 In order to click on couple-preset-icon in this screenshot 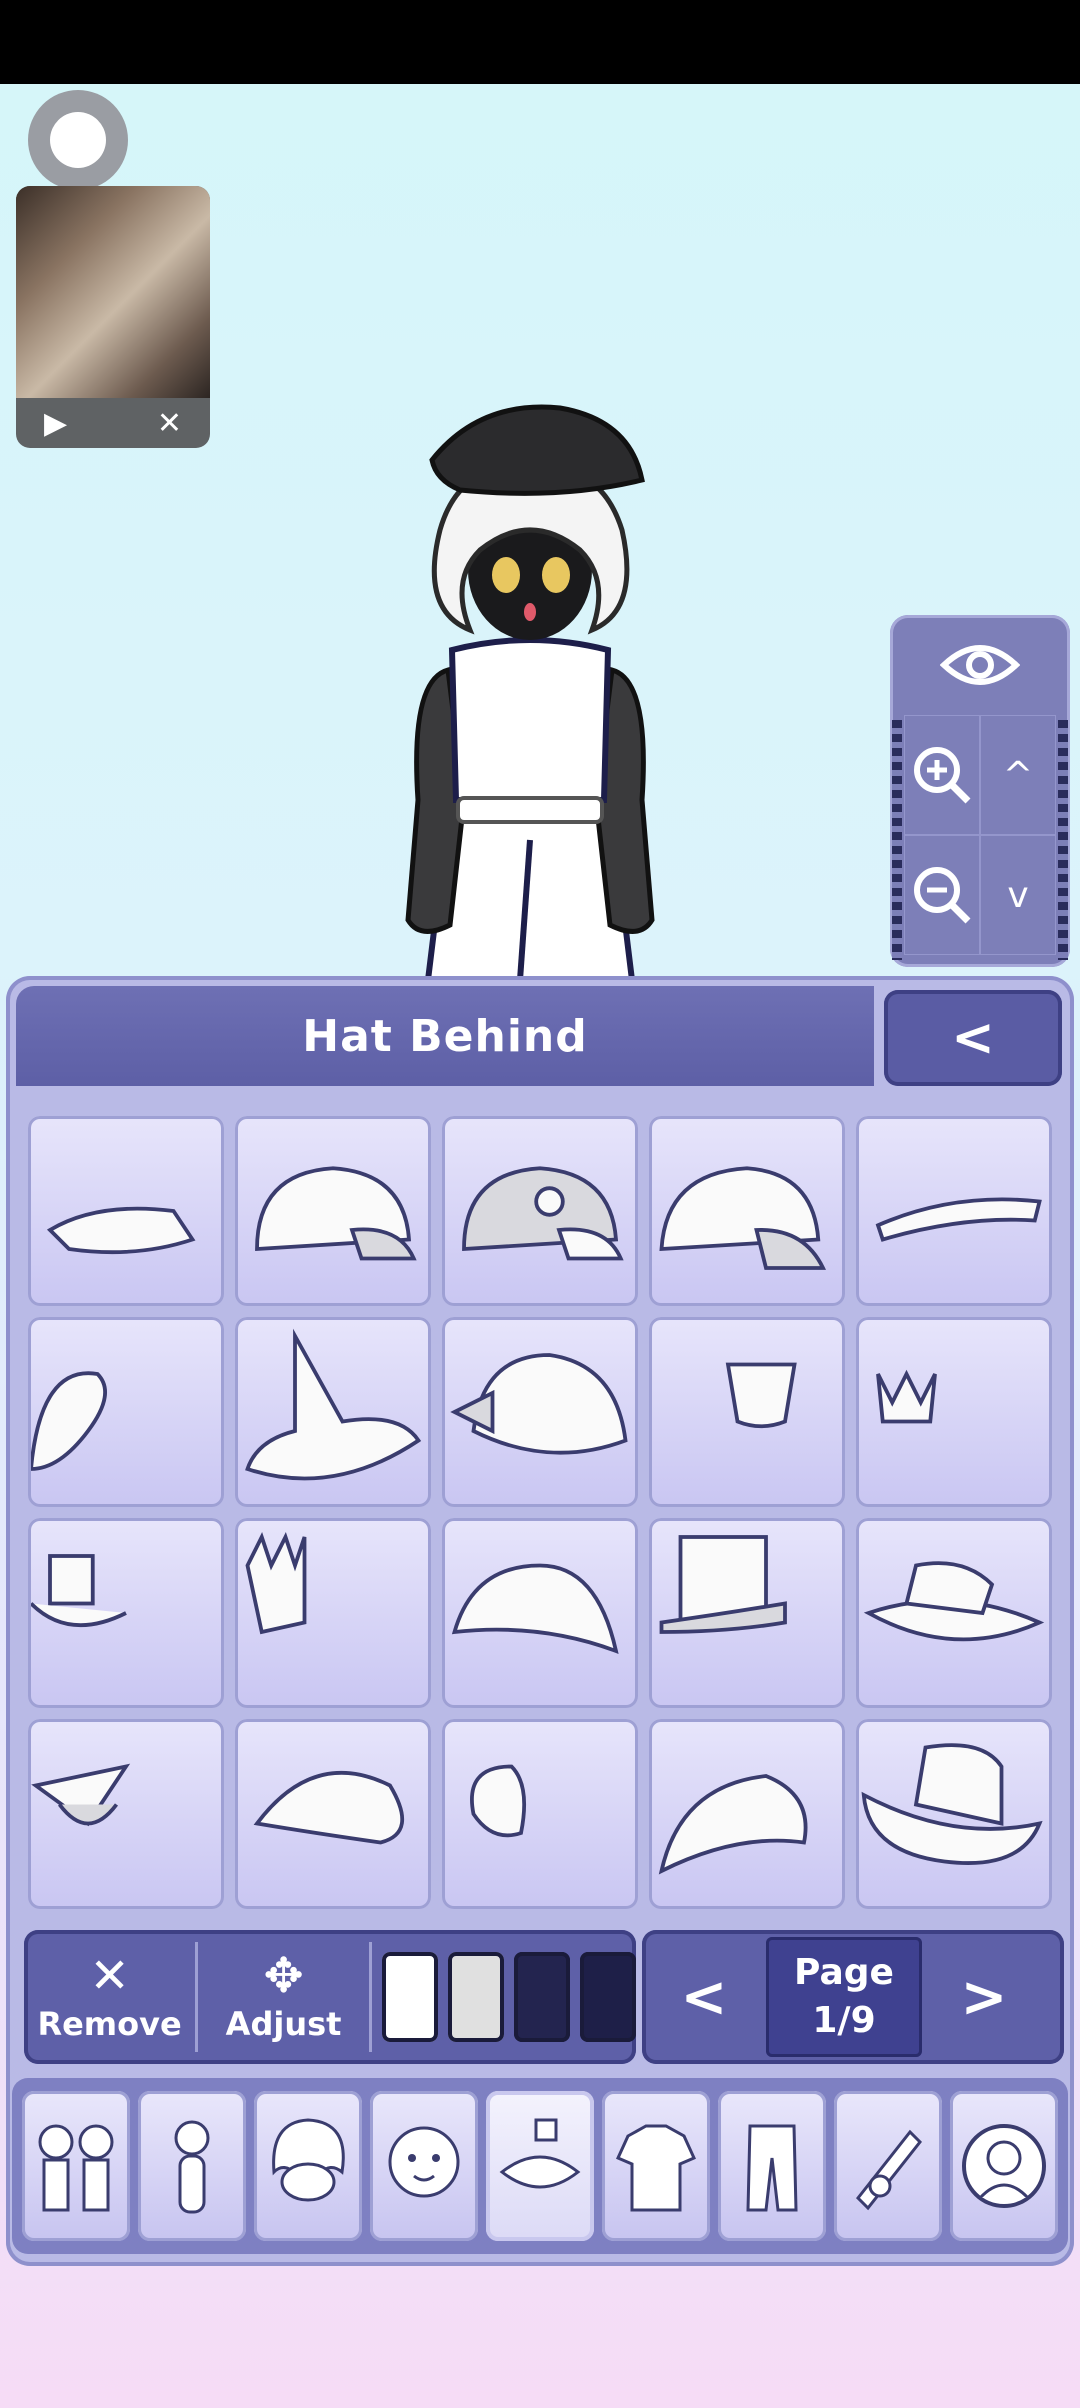, I will do `click(76, 2168)`.